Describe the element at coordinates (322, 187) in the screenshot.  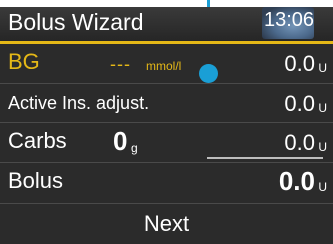
I see `bolus-amount-unit: U` at that location.